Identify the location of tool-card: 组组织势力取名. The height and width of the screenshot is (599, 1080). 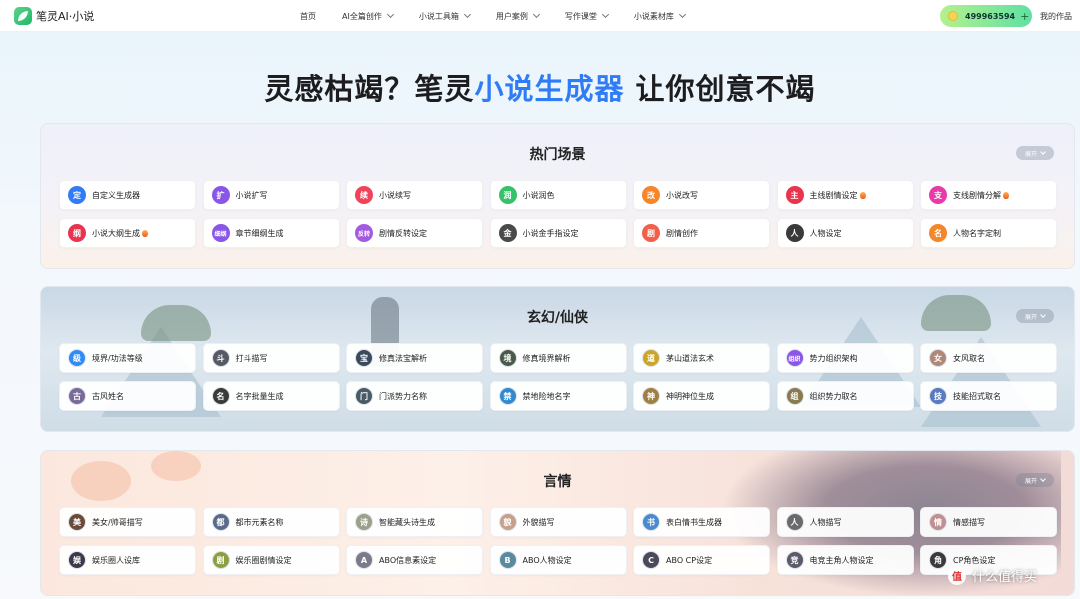
(845, 396).